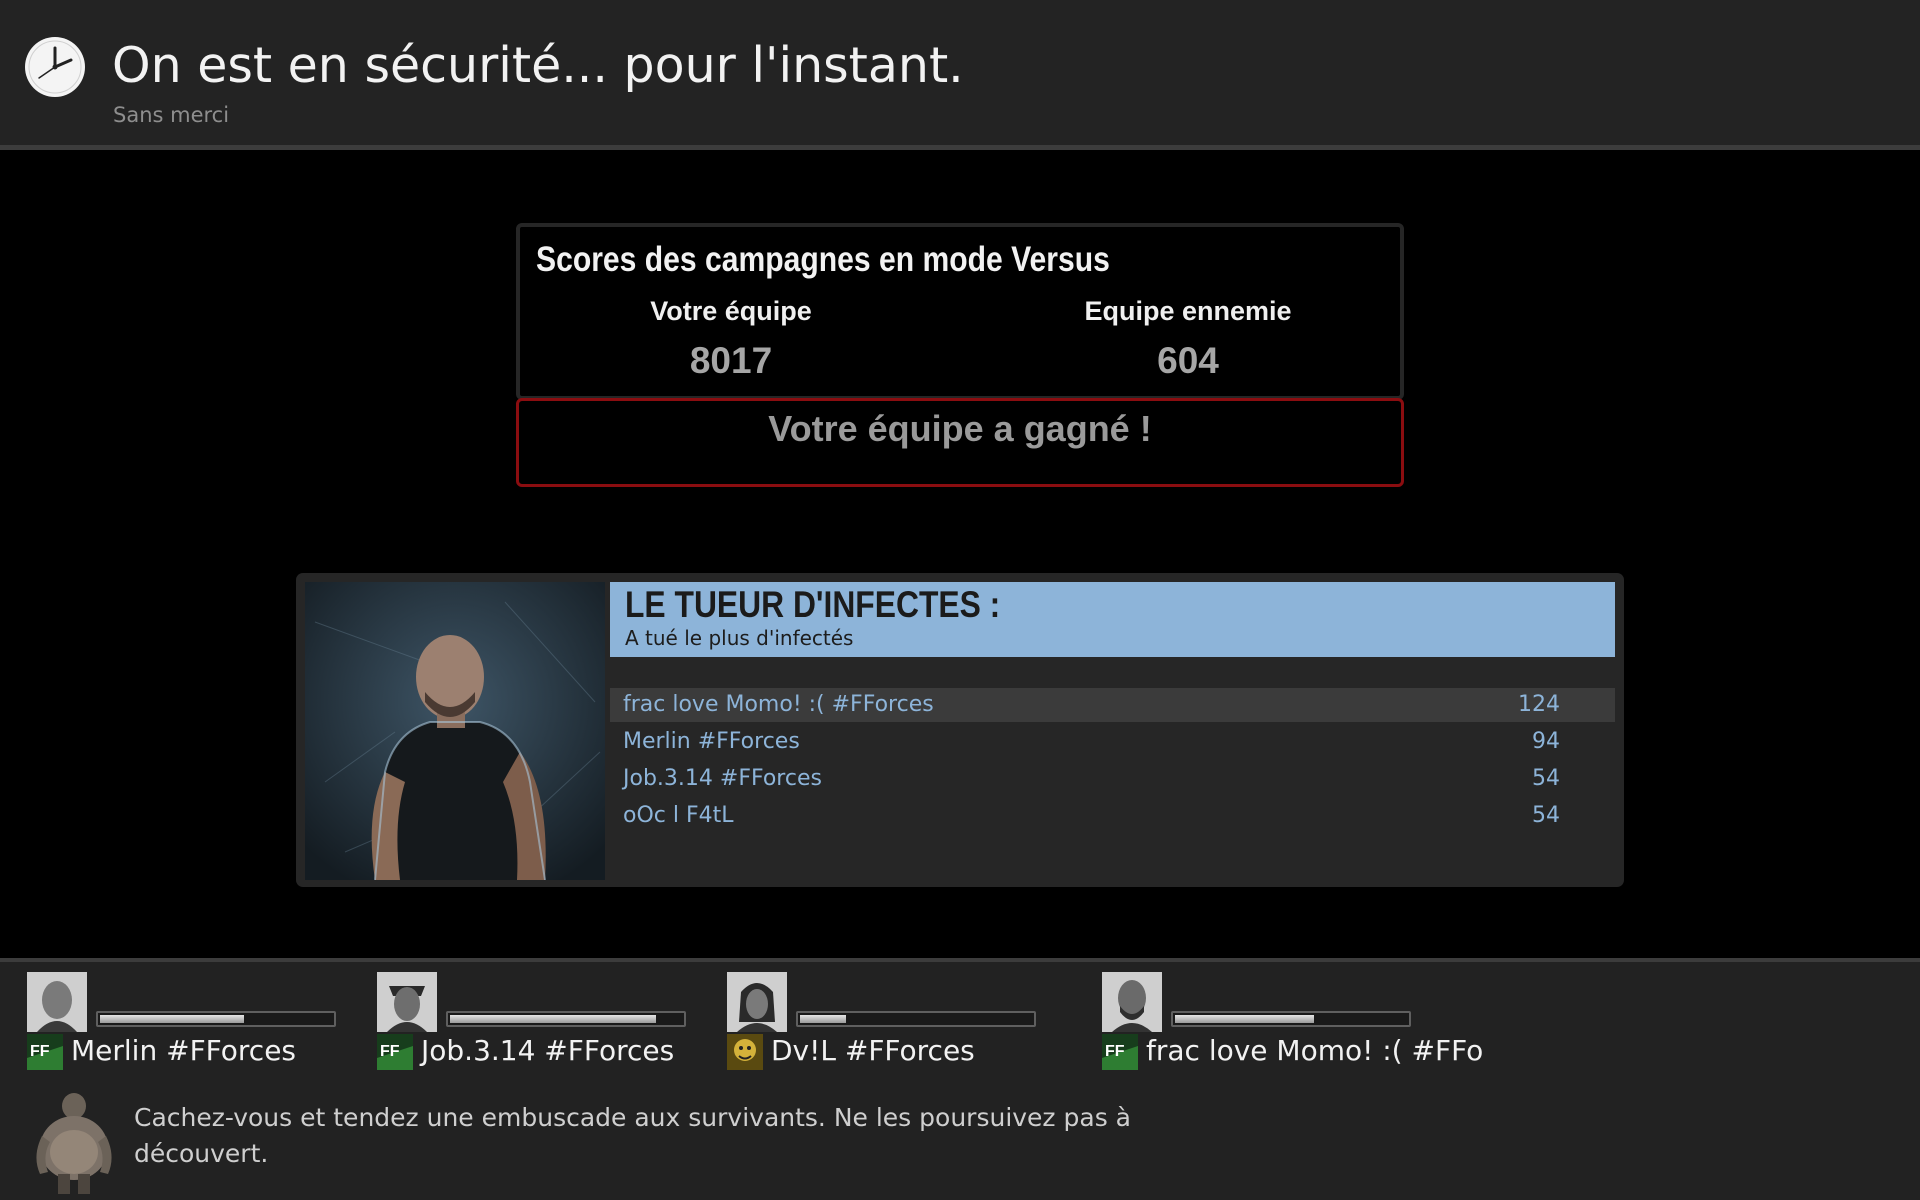 This screenshot has height=1200, width=1920. Describe the element at coordinates (745, 1052) in the screenshot. I see `clan-avatar-icon` at that location.